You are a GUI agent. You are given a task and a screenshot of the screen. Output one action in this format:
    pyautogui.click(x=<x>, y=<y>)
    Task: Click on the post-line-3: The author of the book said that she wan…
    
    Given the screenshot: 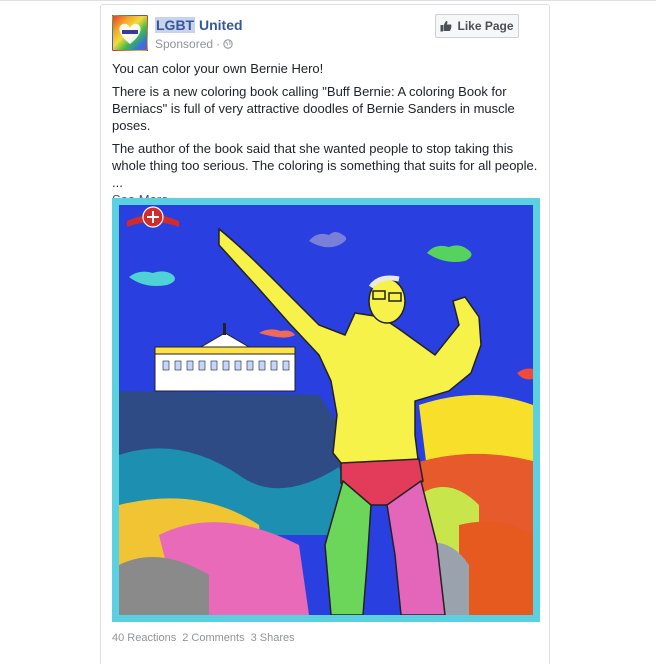 What is the action you would take?
    pyautogui.click(x=325, y=165)
    